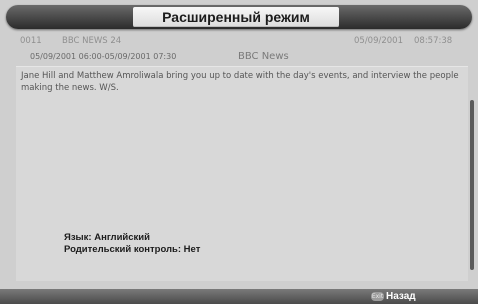  I want to click on back-button: Назад, so click(401, 296).